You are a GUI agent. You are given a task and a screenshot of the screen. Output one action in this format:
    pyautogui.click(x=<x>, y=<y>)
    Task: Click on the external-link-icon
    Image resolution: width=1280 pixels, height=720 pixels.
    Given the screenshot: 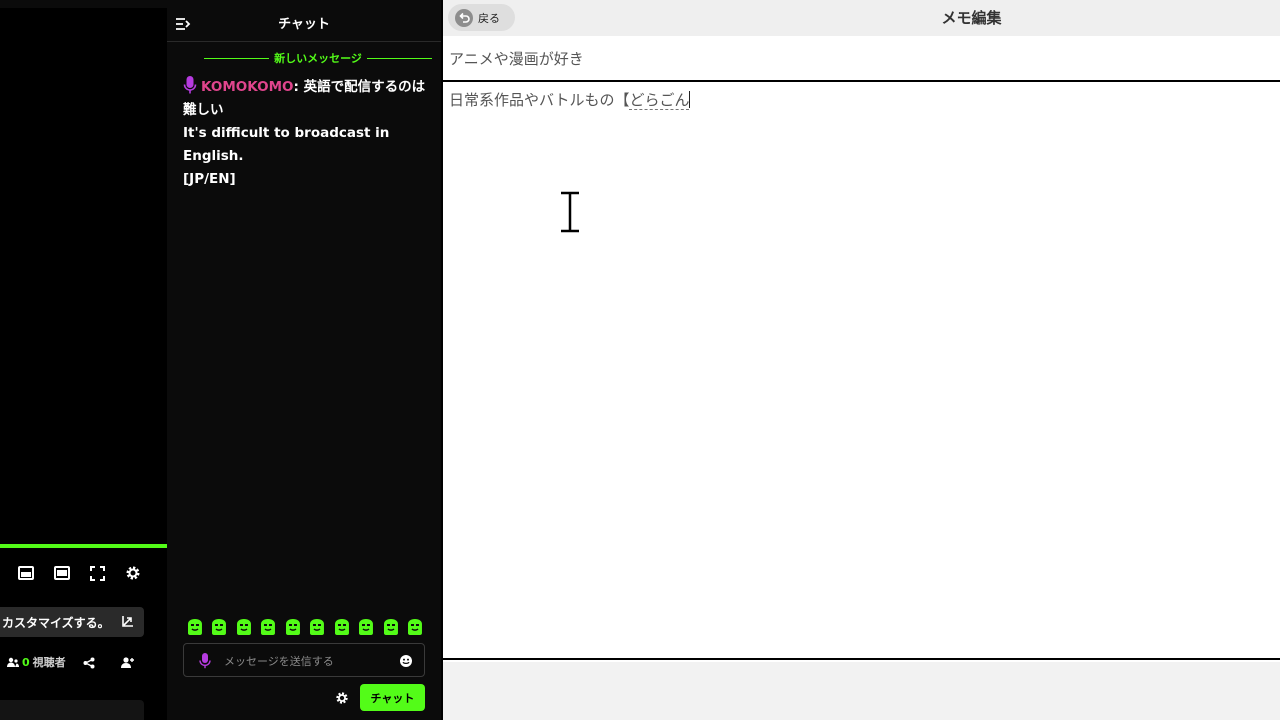 What is the action you would take?
    pyautogui.click(x=127, y=621)
    